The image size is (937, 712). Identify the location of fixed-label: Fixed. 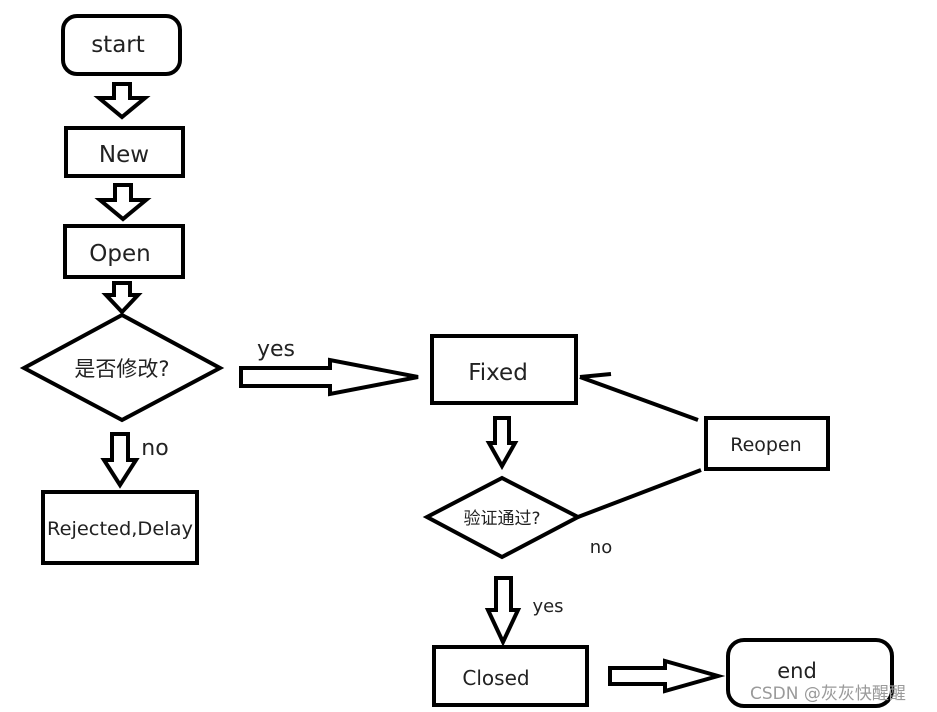
(498, 373).